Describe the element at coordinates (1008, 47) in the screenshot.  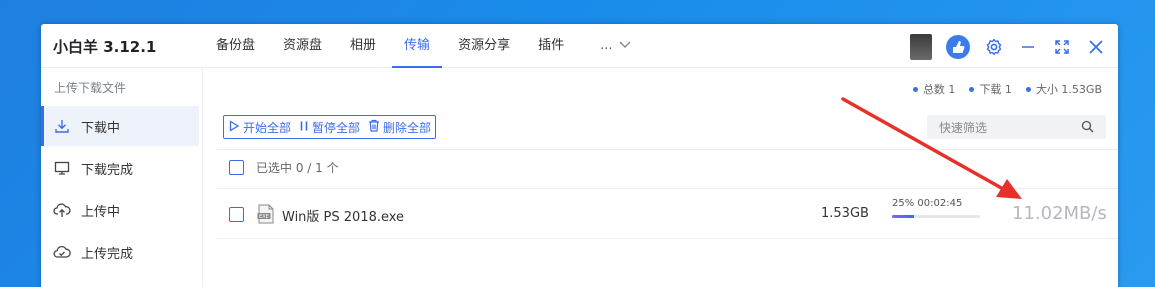
I see `window-controls` at that location.